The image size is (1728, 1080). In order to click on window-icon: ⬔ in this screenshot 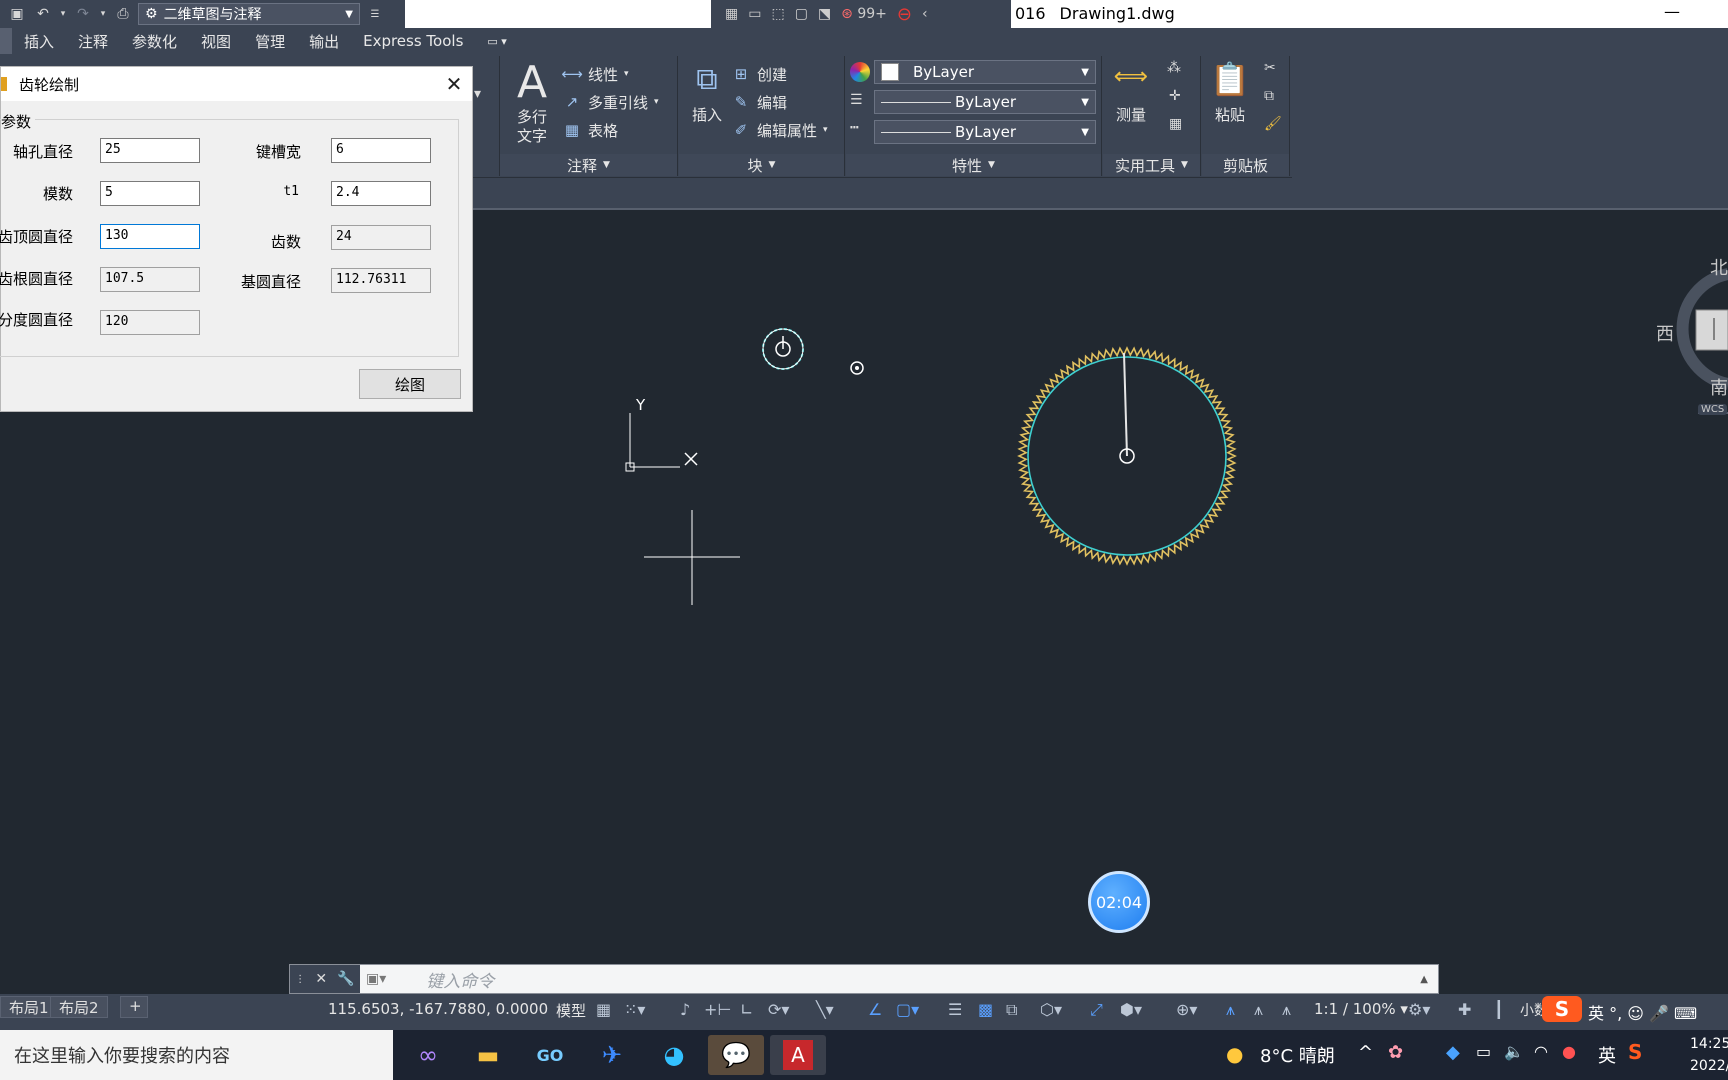, I will do `click(824, 14)`.